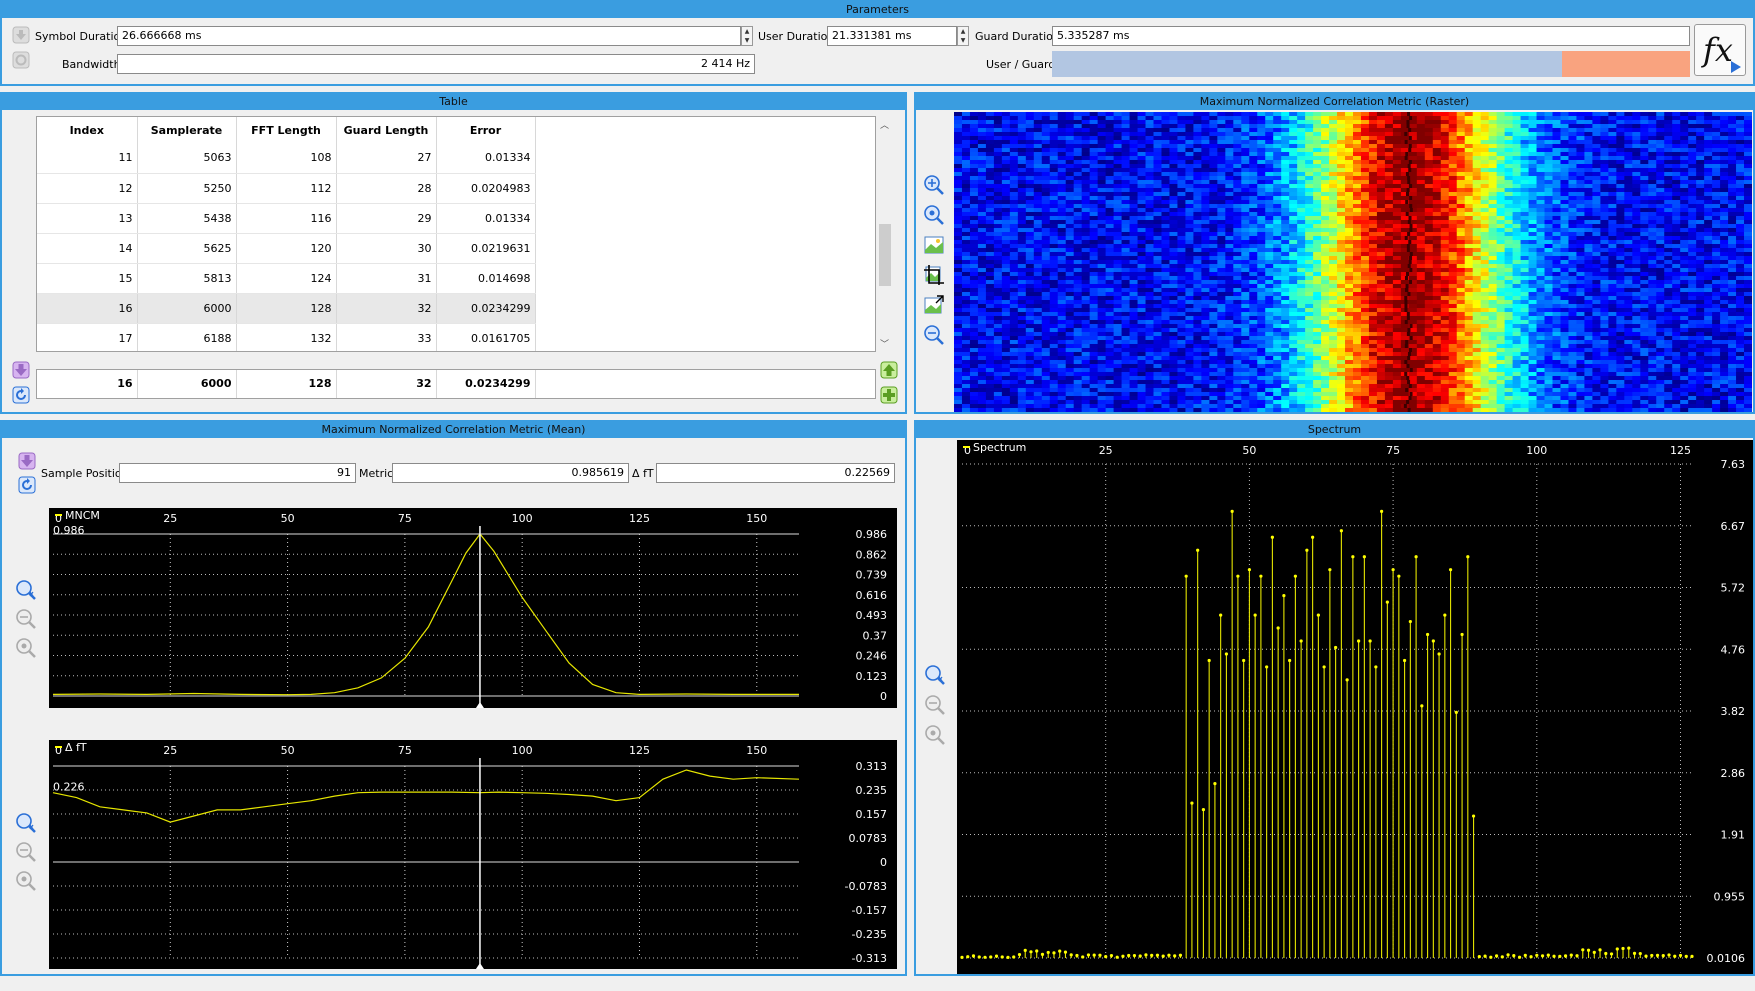 The width and height of the screenshot is (1755, 991). Describe the element at coordinates (429, 36) in the screenshot. I see `symbol-duration-field: 26.666668 ms` at that location.